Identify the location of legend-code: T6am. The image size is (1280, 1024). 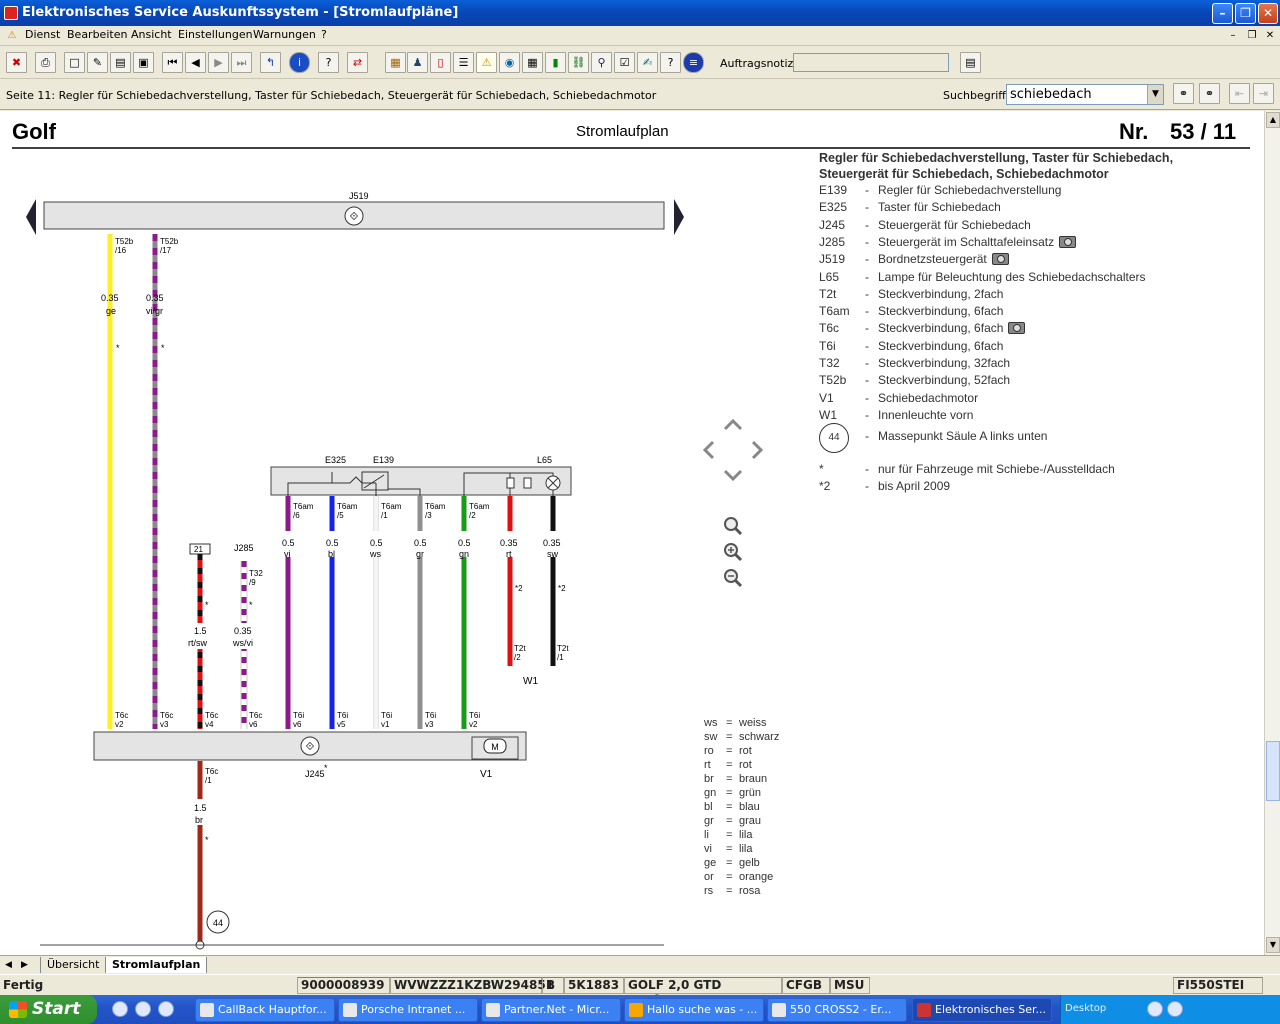
(834, 311).